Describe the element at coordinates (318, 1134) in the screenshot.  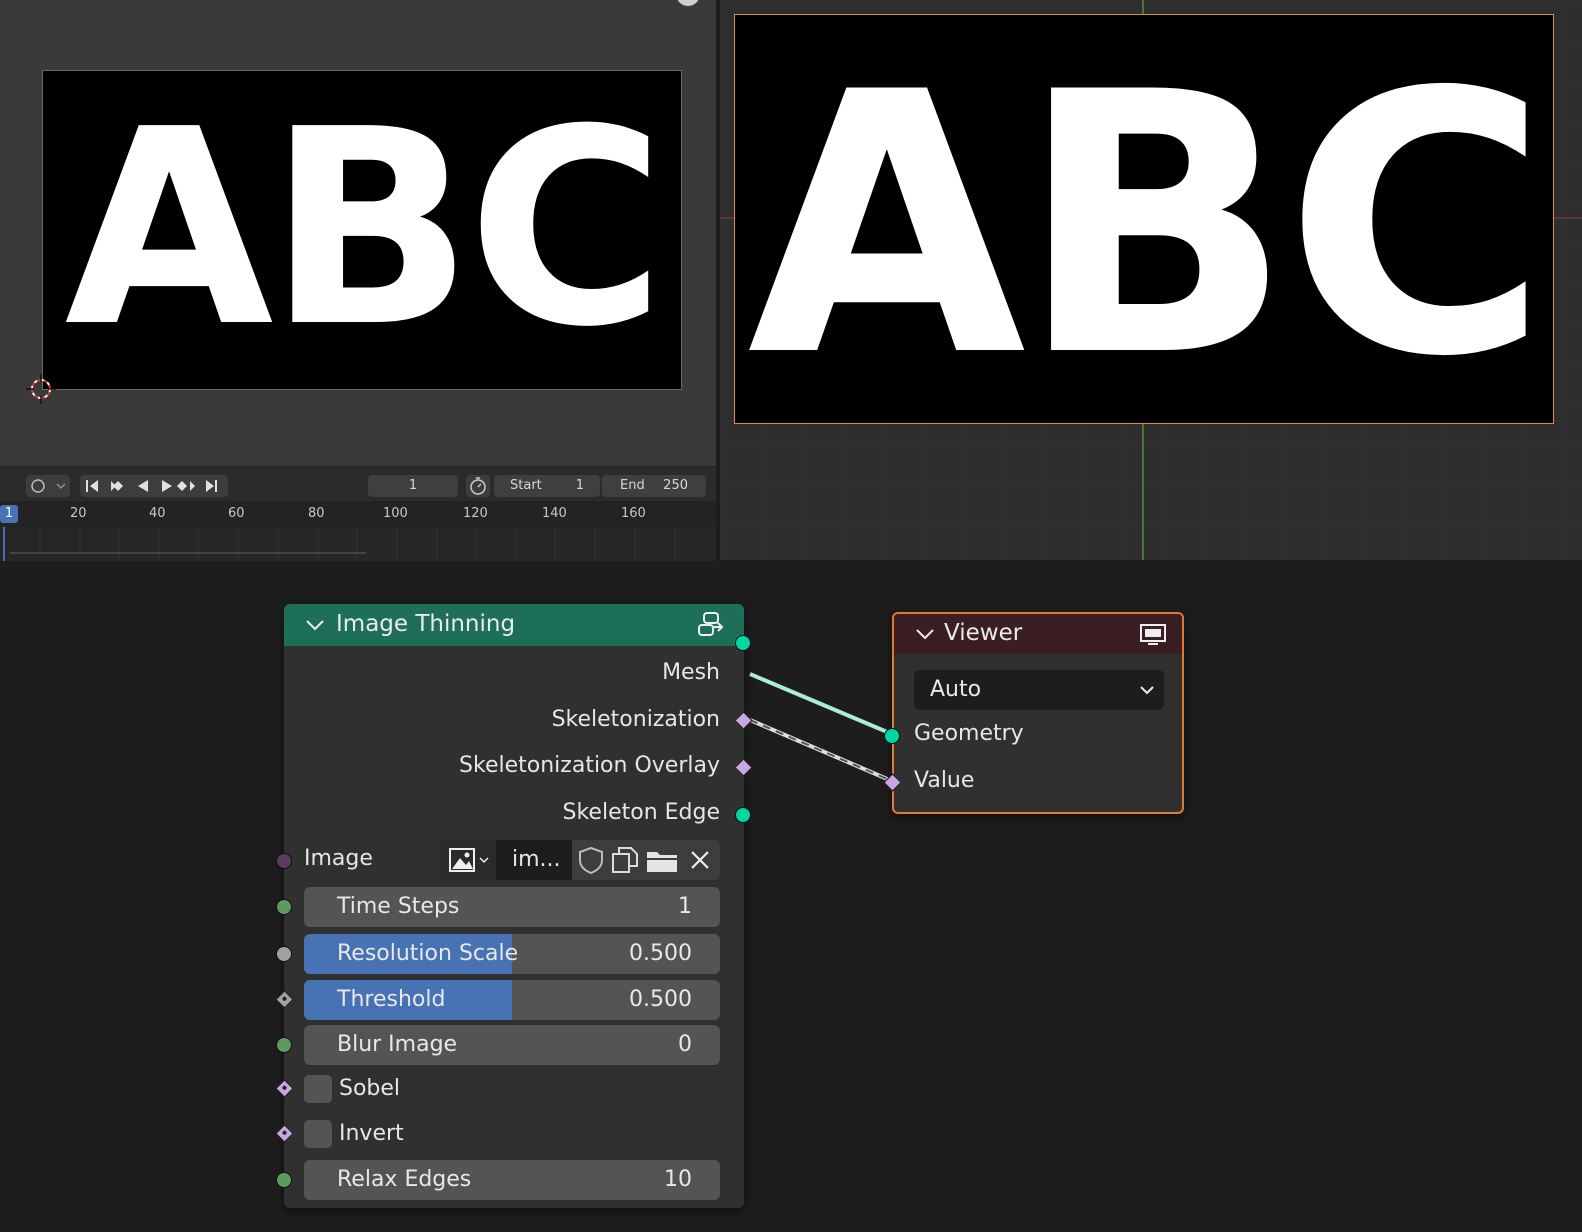
I see `invert-checkbox` at that location.